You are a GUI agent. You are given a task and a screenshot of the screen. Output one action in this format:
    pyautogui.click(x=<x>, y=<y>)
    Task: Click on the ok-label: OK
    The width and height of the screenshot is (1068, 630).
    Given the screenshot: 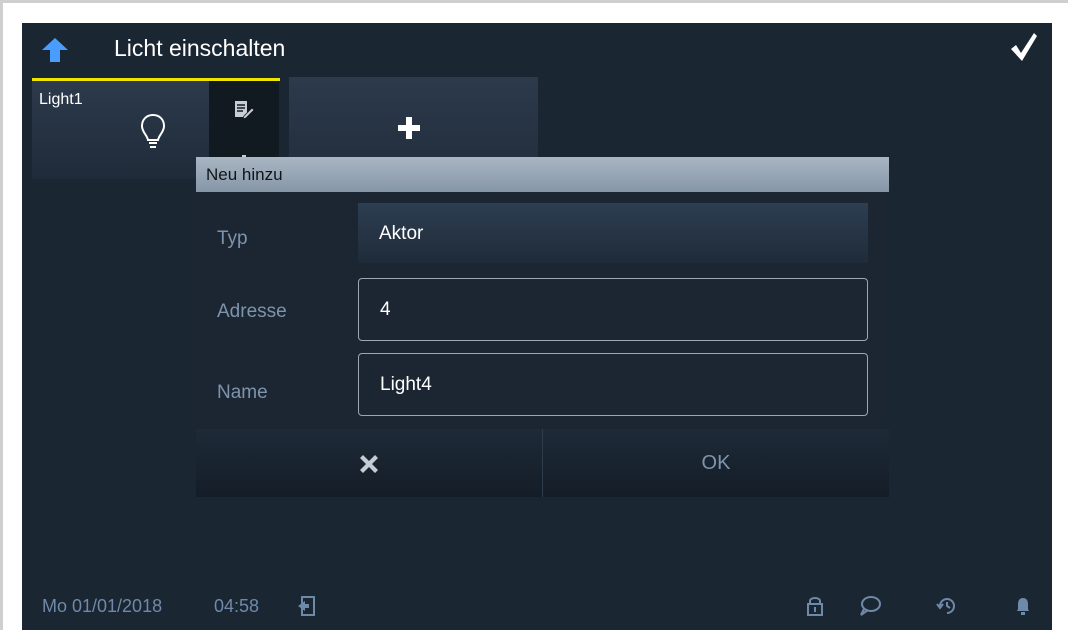 What is the action you would take?
    pyautogui.click(x=716, y=463)
    